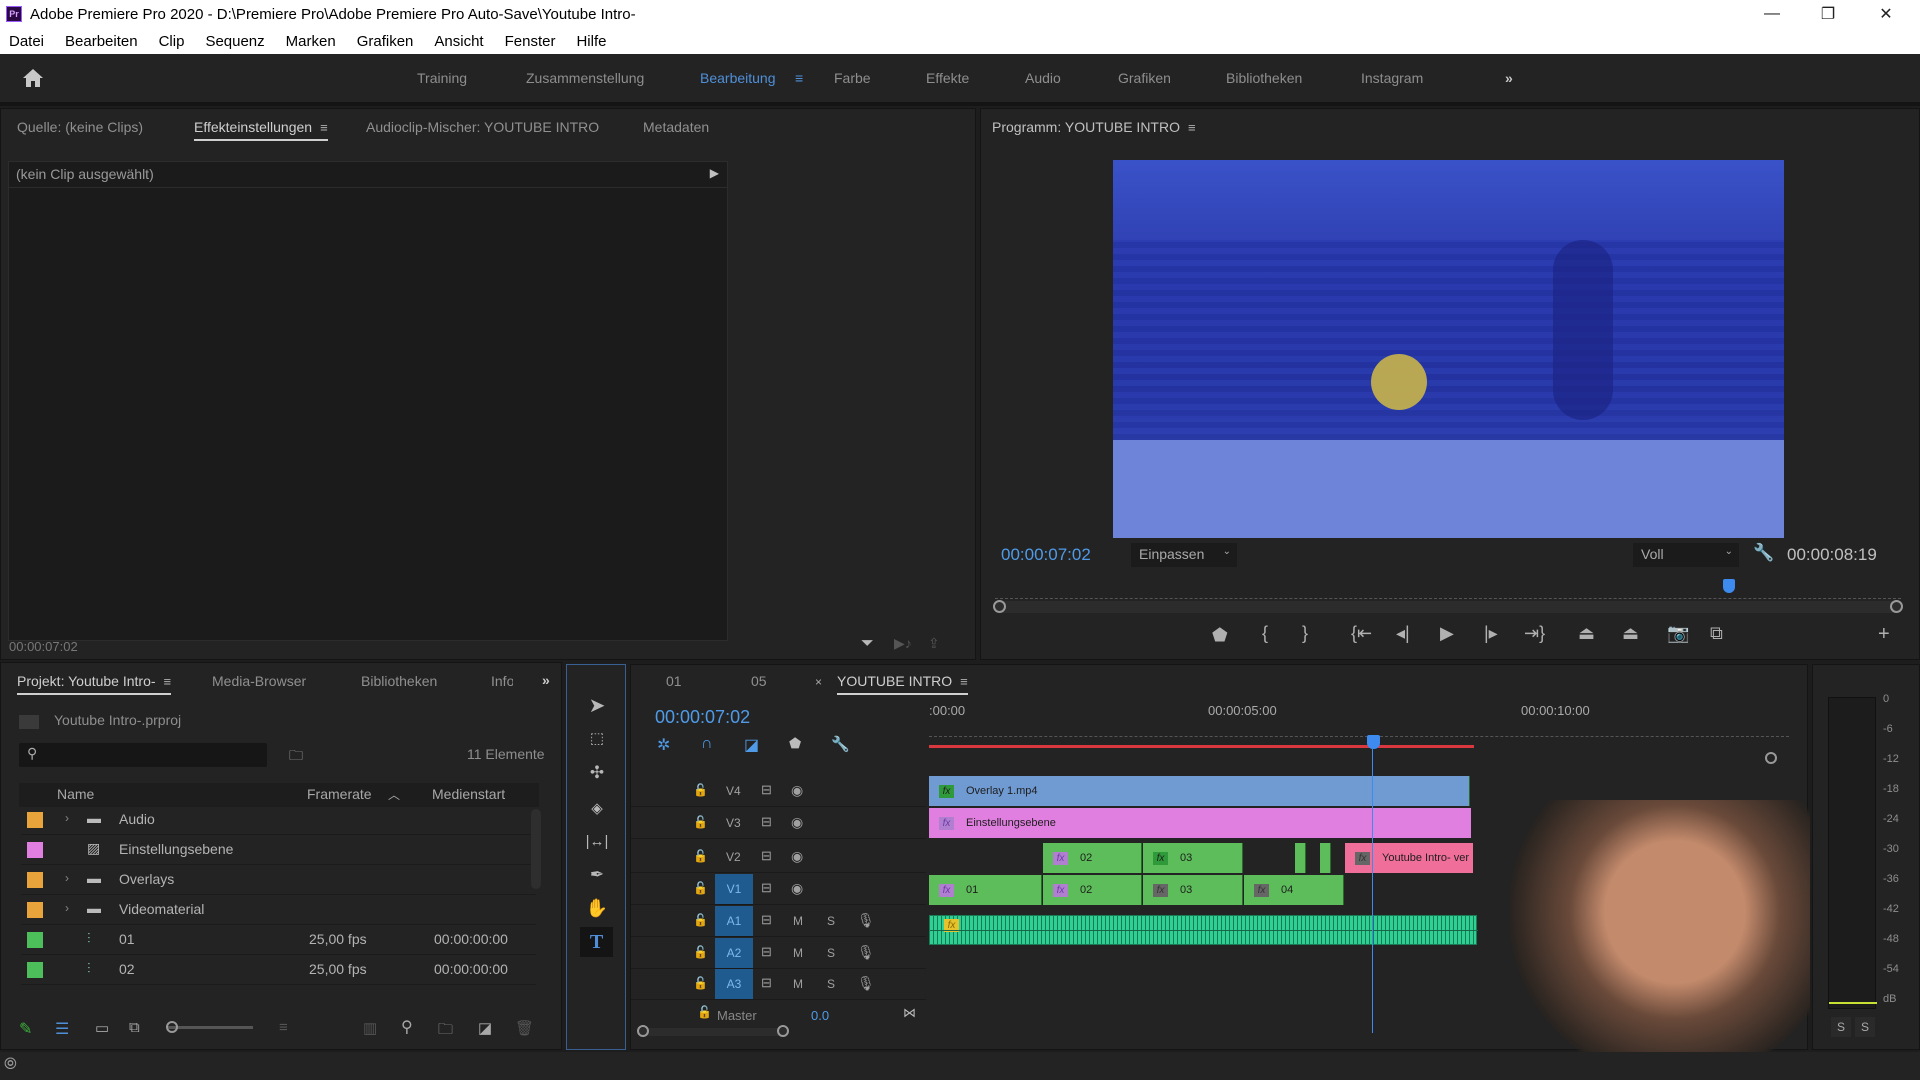  Describe the element at coordinates (296, 757) in the screenshot. I see `find-folder-icon: 🗀` at that location.